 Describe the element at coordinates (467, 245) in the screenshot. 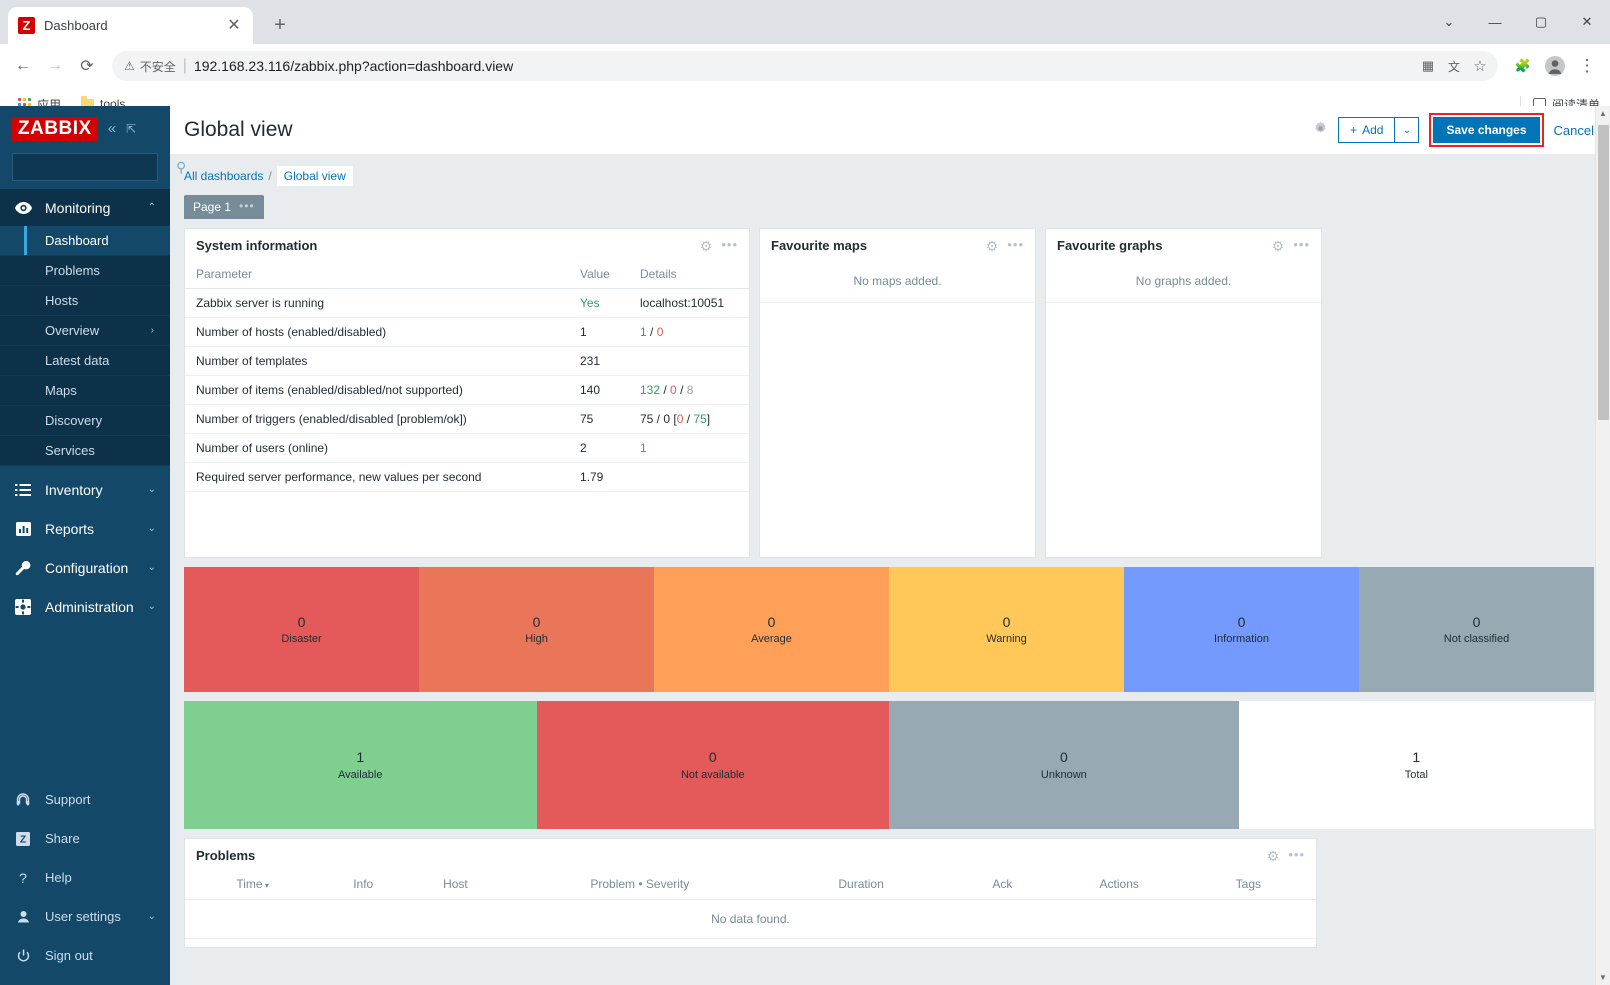

I see `widget-system-information-header: System information ⚙ •••` at that location.